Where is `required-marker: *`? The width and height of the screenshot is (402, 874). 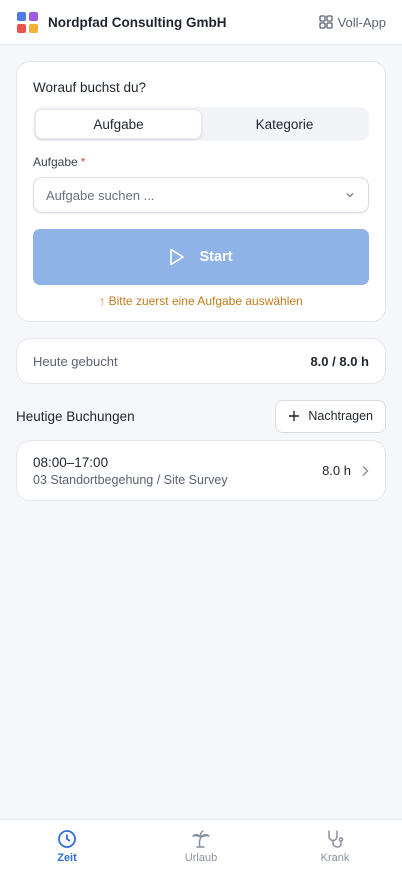 required-marker: * is located at coordinates (83, 162).